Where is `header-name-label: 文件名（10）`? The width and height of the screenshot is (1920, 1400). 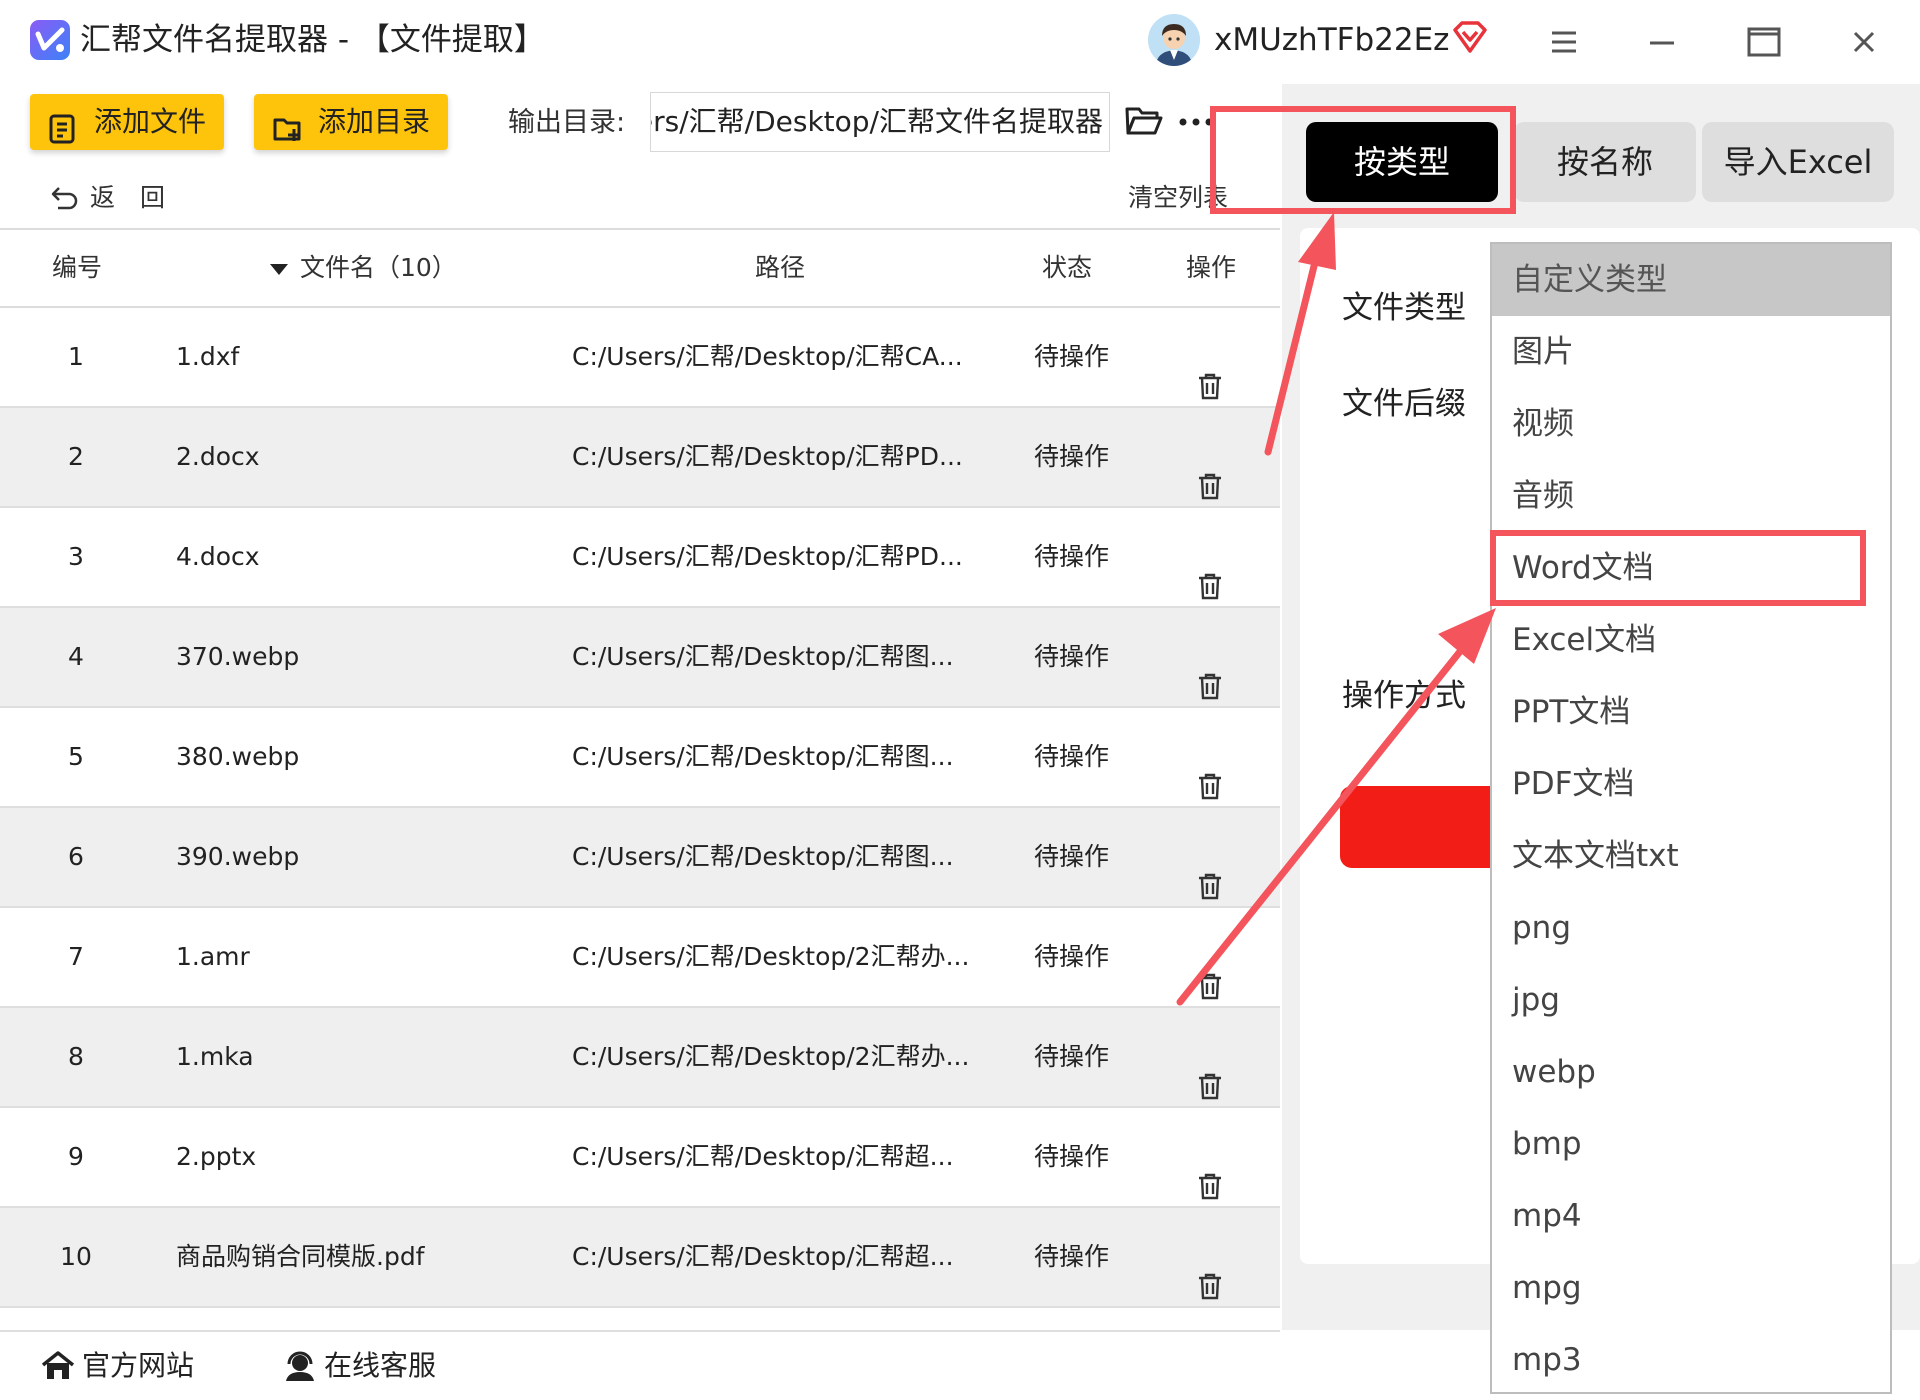
header-name-label: 文件名（10） is located at coordinates (378, 267).